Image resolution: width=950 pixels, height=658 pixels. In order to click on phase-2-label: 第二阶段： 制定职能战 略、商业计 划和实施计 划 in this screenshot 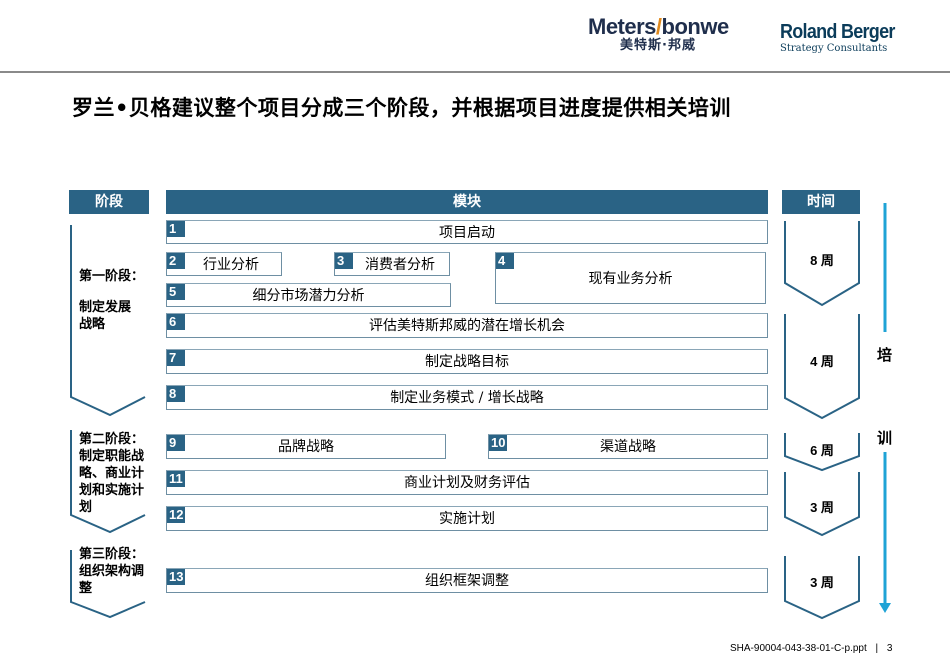, I will do `click(111, 473)`.